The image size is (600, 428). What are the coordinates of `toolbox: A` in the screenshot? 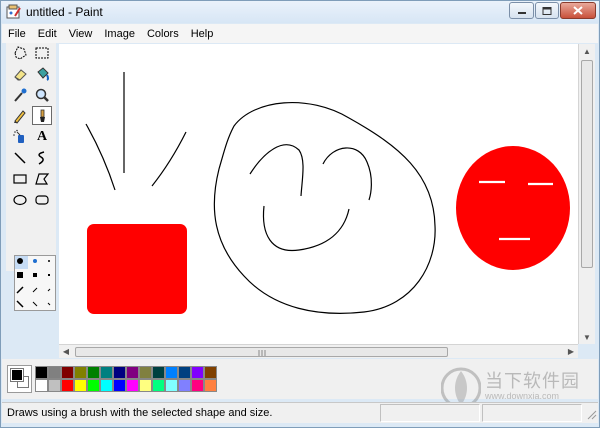 It's located at (31, 177).